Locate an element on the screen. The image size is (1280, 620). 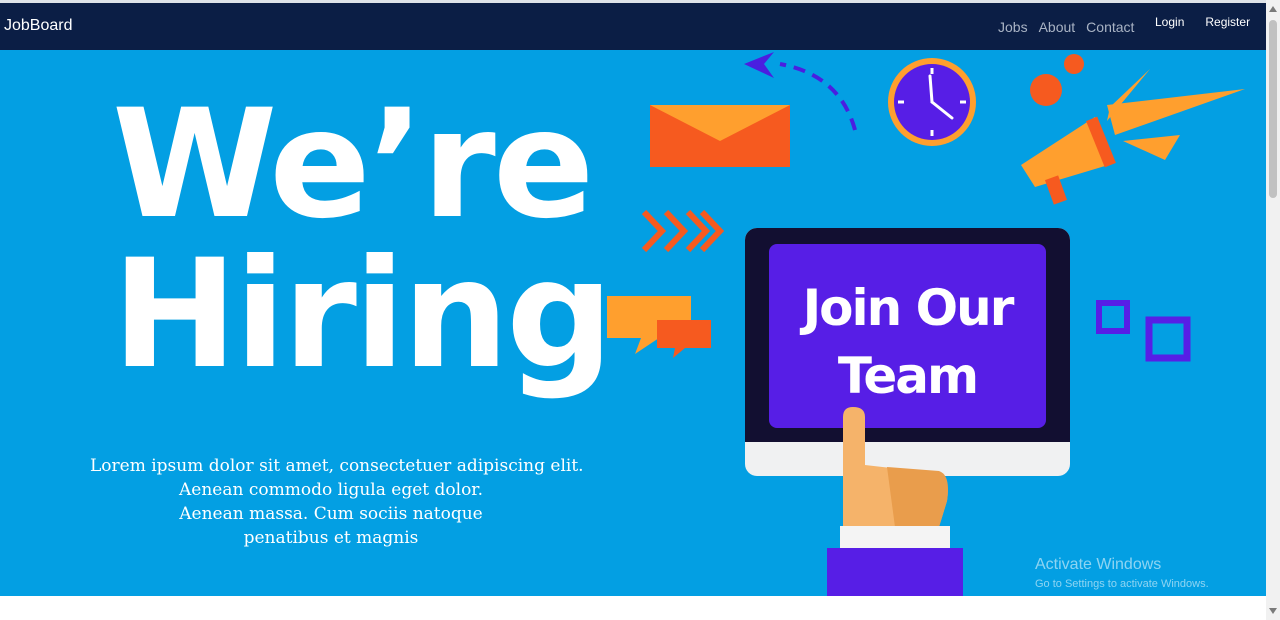
activation-subtitle: Go to Settings to activate Windows. is located at coordinates (1122, 584).